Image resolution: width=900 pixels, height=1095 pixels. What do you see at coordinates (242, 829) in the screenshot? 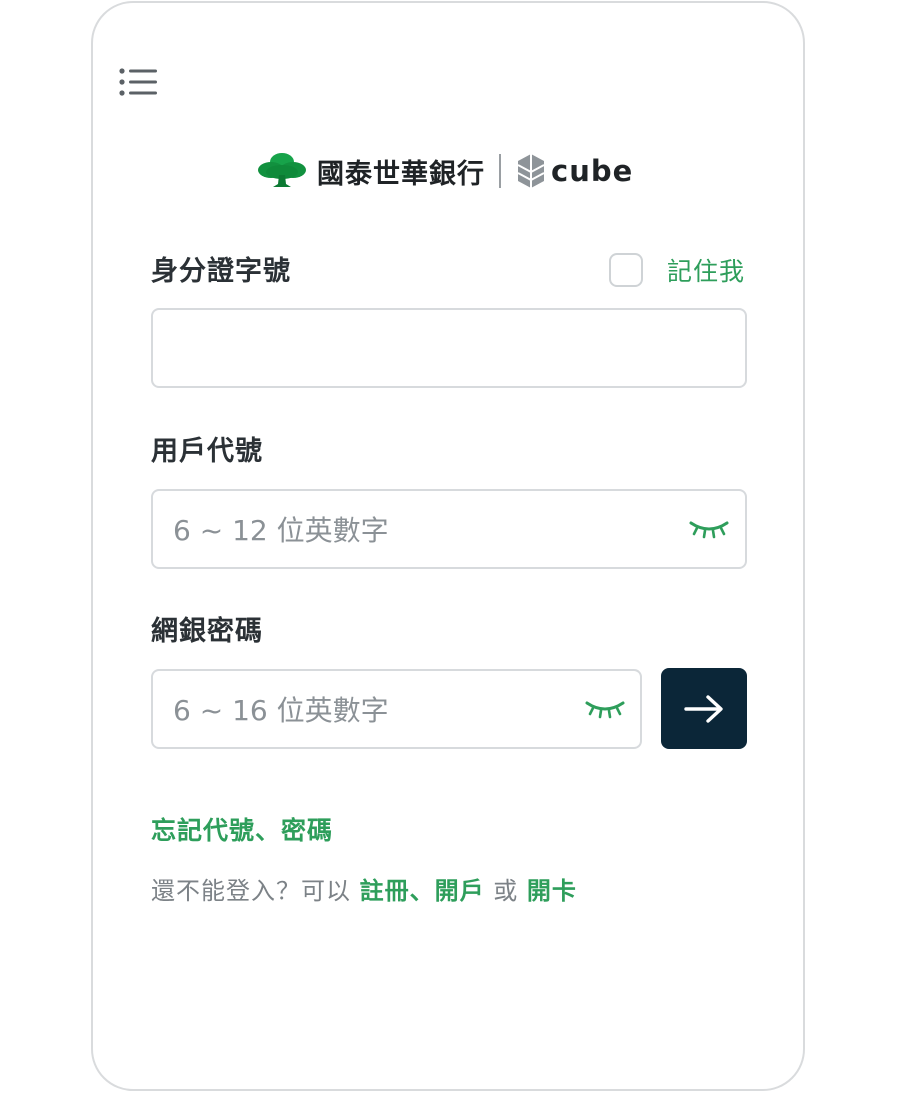
I see `forgot-credentials-link: 忘記代號、密碼` at bounding box center [242, 829].